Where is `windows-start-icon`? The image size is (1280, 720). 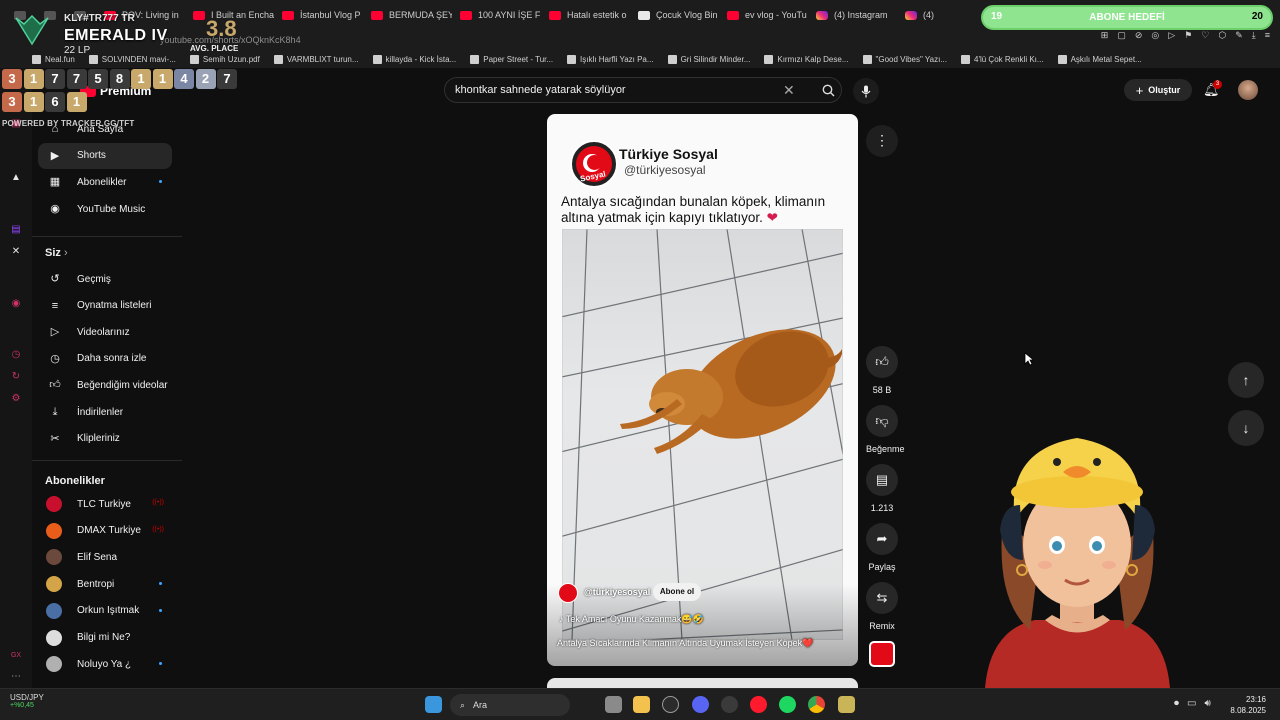 windows-start-icon is located at coordinates (433, 704).